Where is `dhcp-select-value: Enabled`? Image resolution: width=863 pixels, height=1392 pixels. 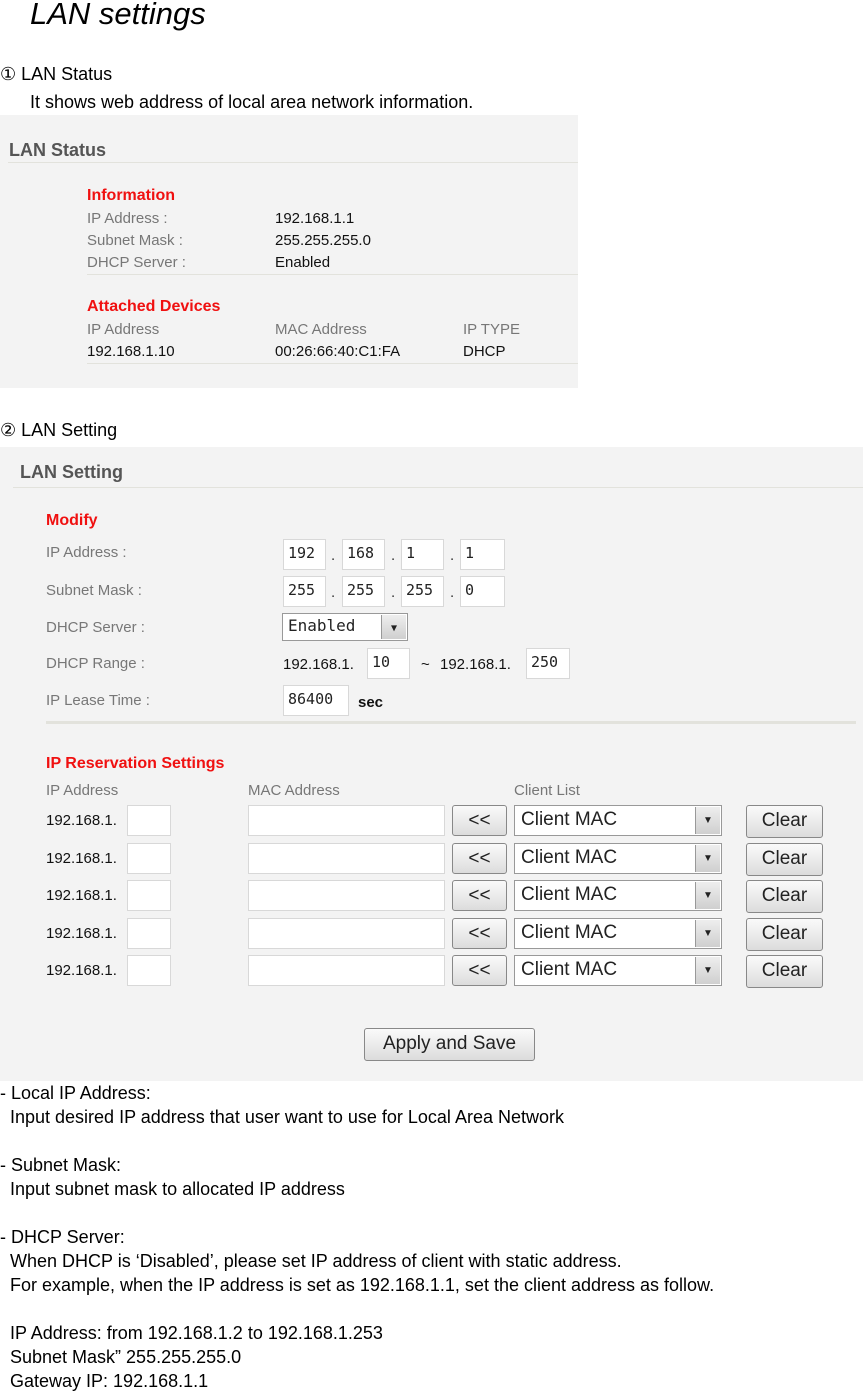
dhcp-select-value: Enabled is located at coordinates (322, 625).